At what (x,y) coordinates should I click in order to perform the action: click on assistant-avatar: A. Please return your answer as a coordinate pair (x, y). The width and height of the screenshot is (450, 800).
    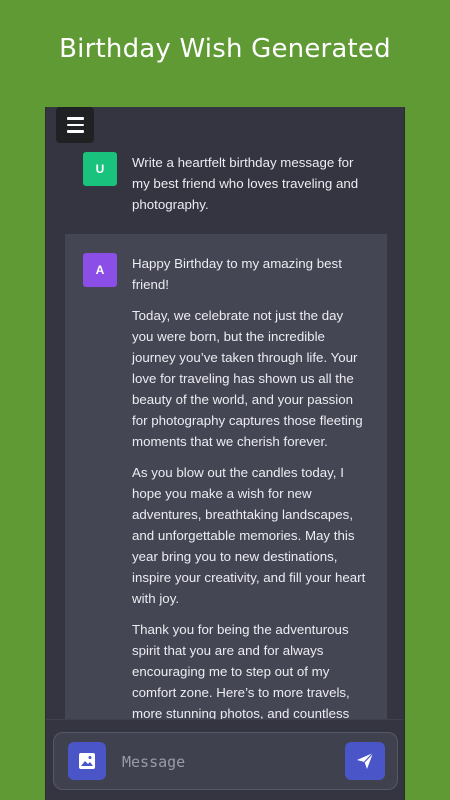
    Looking at the image, I should click on (100, 270).